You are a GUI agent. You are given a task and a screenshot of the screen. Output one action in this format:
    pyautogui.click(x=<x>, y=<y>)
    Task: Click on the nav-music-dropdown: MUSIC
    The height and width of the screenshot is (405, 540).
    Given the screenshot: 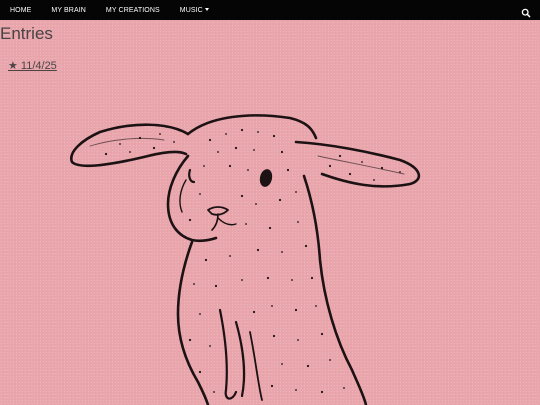 What is the action you would take?
    pyautogui.click(x=194, y=10)
    